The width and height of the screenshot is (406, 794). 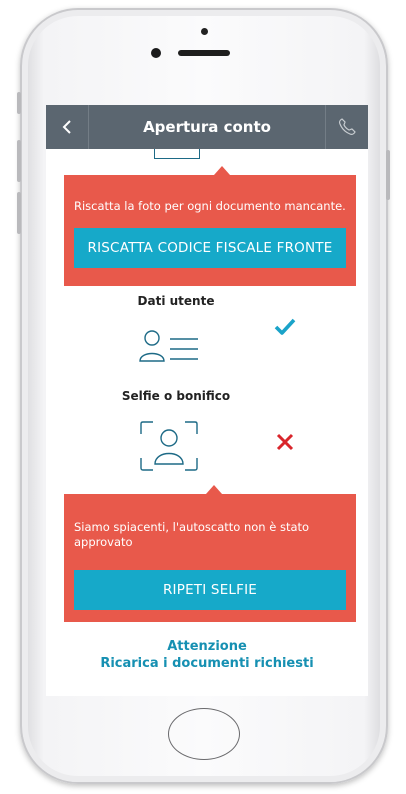 What do you see at coordinates (156, 53) in the screenshot?
I see `front-camera` at bounding box center [156, 53].